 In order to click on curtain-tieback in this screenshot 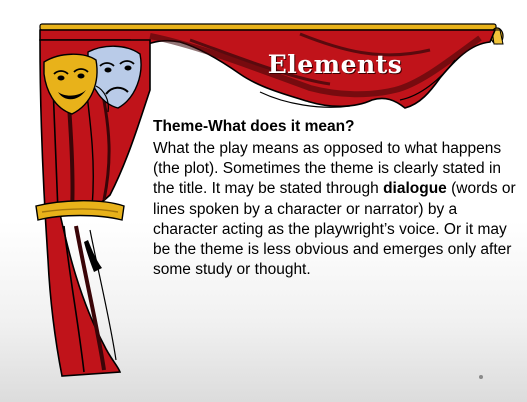, I will do `click(80, 210)`.